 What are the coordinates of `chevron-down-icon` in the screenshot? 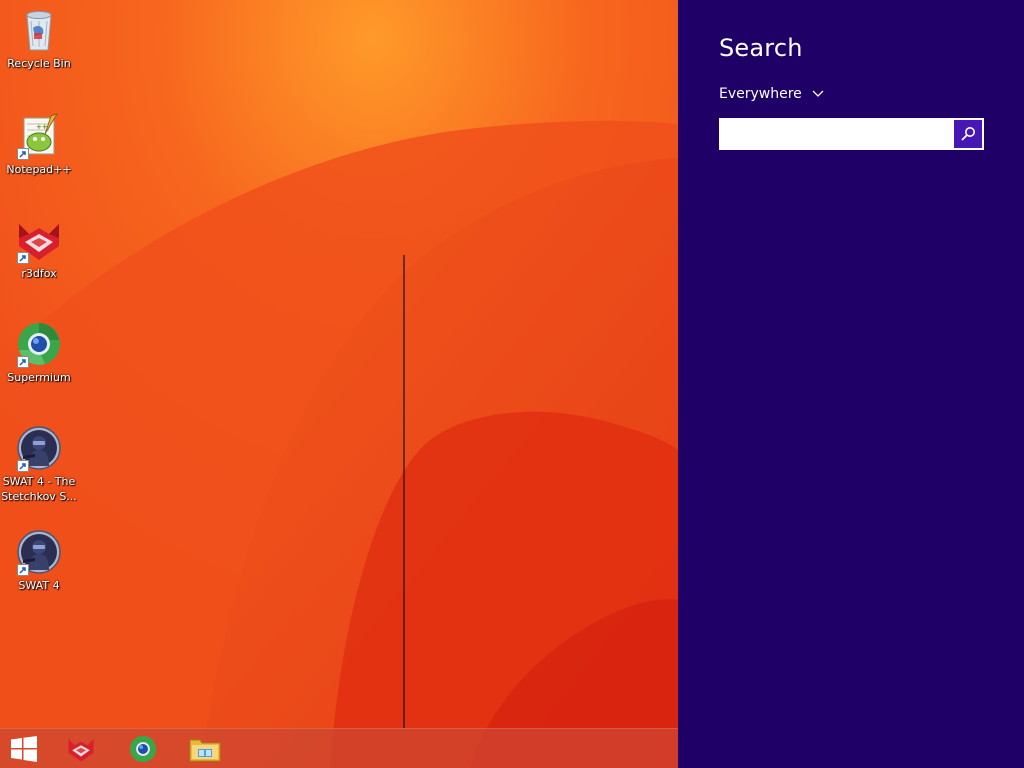 It's located at (818, 93).